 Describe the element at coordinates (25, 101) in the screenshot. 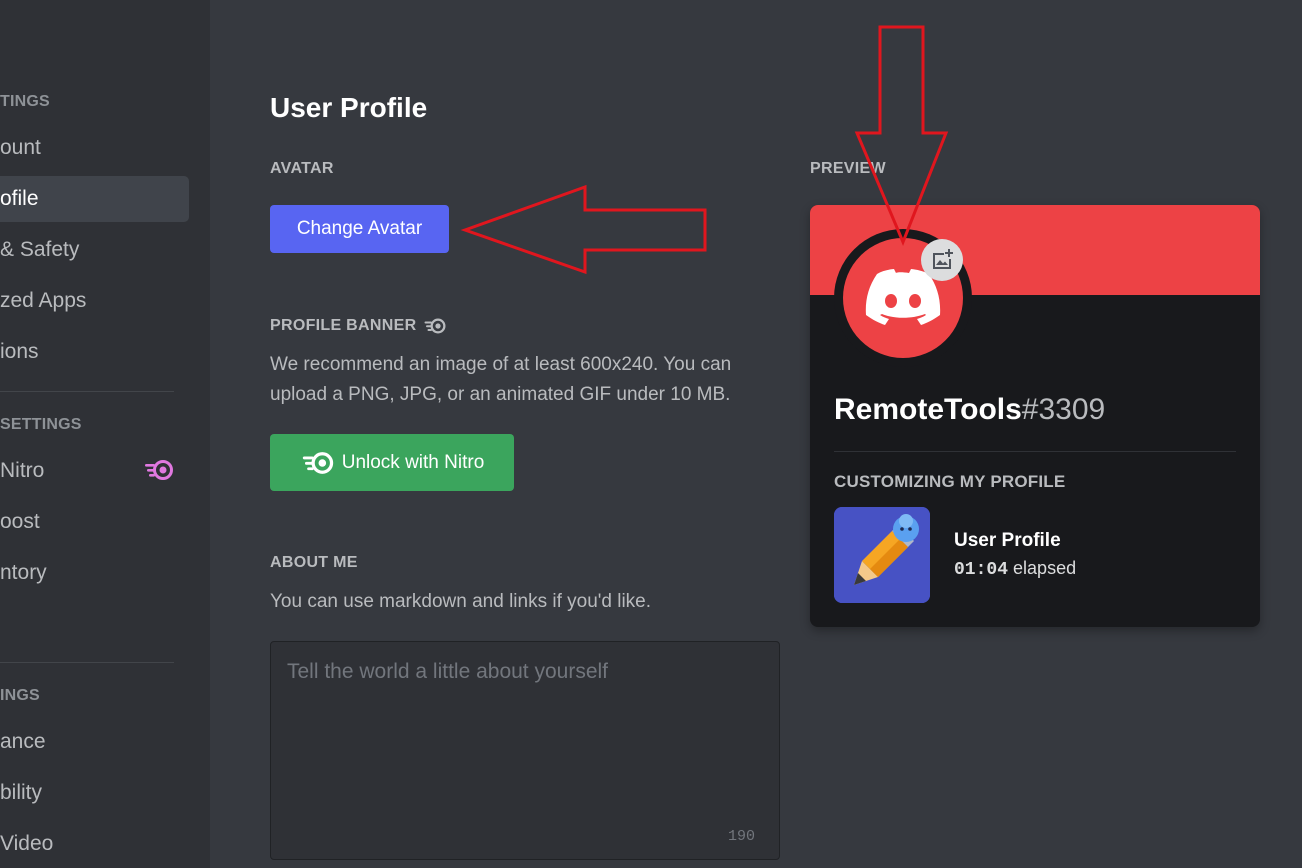

I see `sidebar-header-user-settings: TINGS` at that location.